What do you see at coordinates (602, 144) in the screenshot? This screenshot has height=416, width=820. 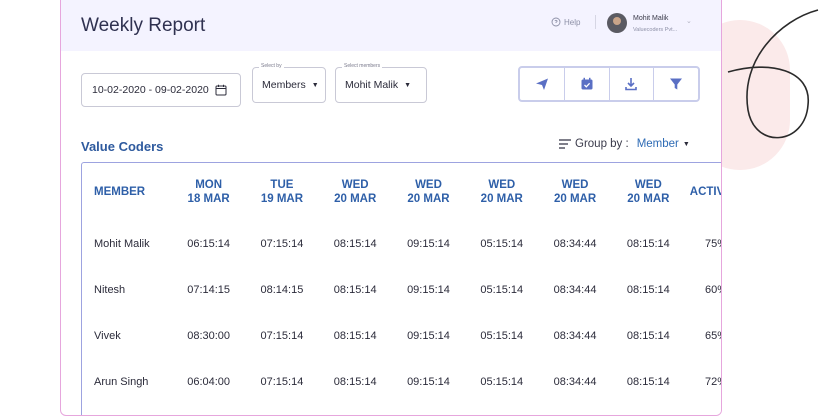 I see `group-by-label: Group by :` at bounding box center [602, 144].